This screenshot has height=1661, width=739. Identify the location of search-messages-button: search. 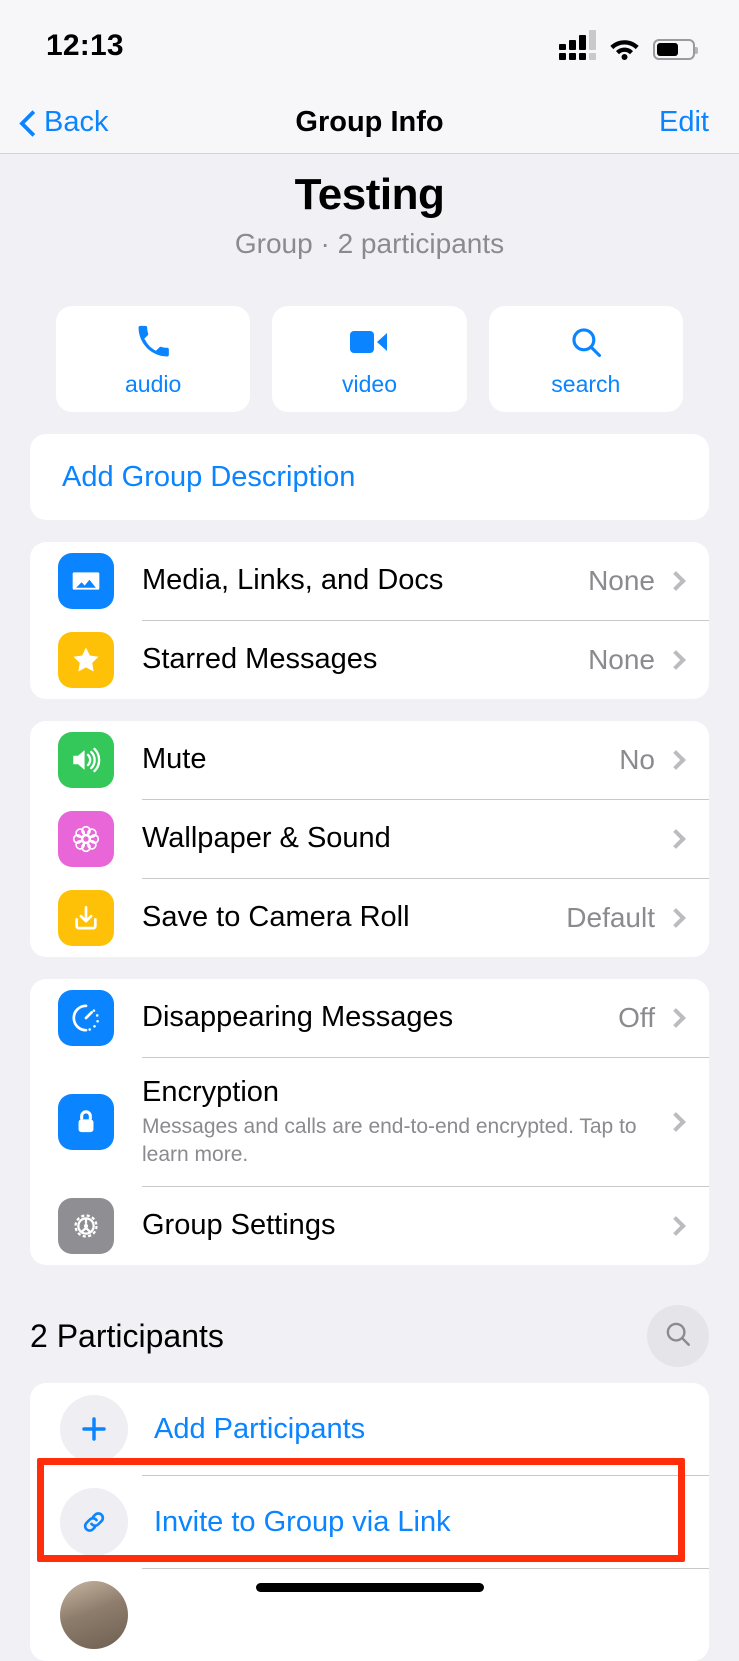
(585, 359).